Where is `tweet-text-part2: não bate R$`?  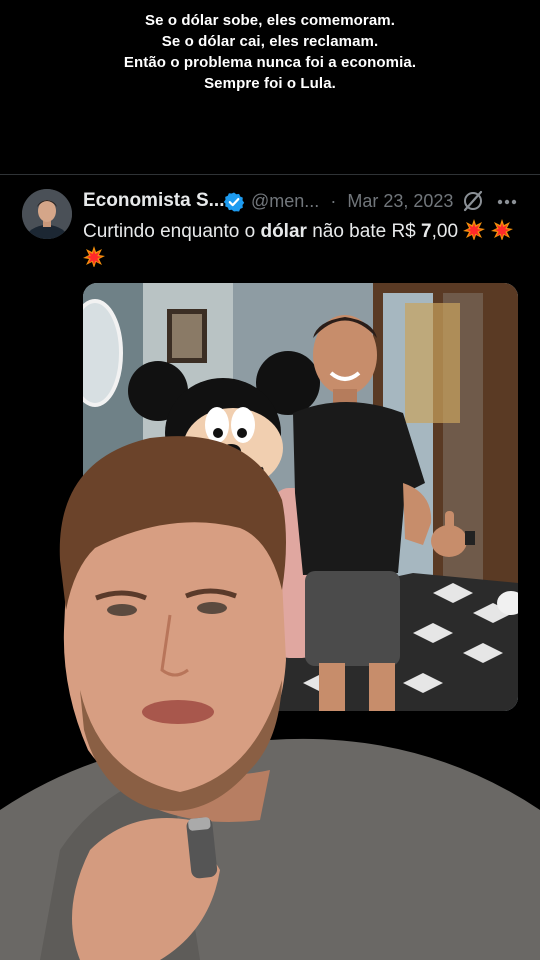 tweet-text-part2: não bate R$ is located at coordinates (364, 231).